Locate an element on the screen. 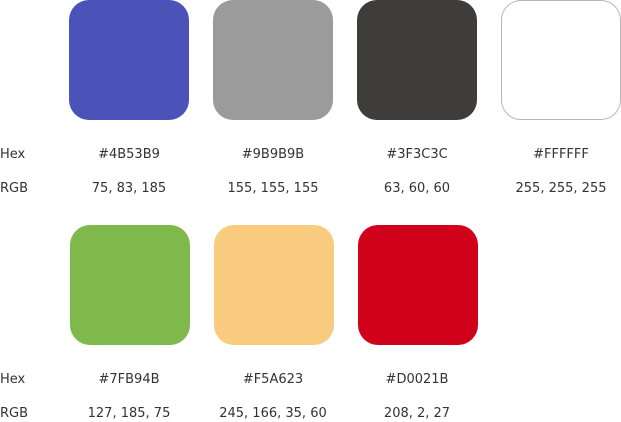  hex-value-dark-gray: #3F3C3C is located at coordinates (417, 154).